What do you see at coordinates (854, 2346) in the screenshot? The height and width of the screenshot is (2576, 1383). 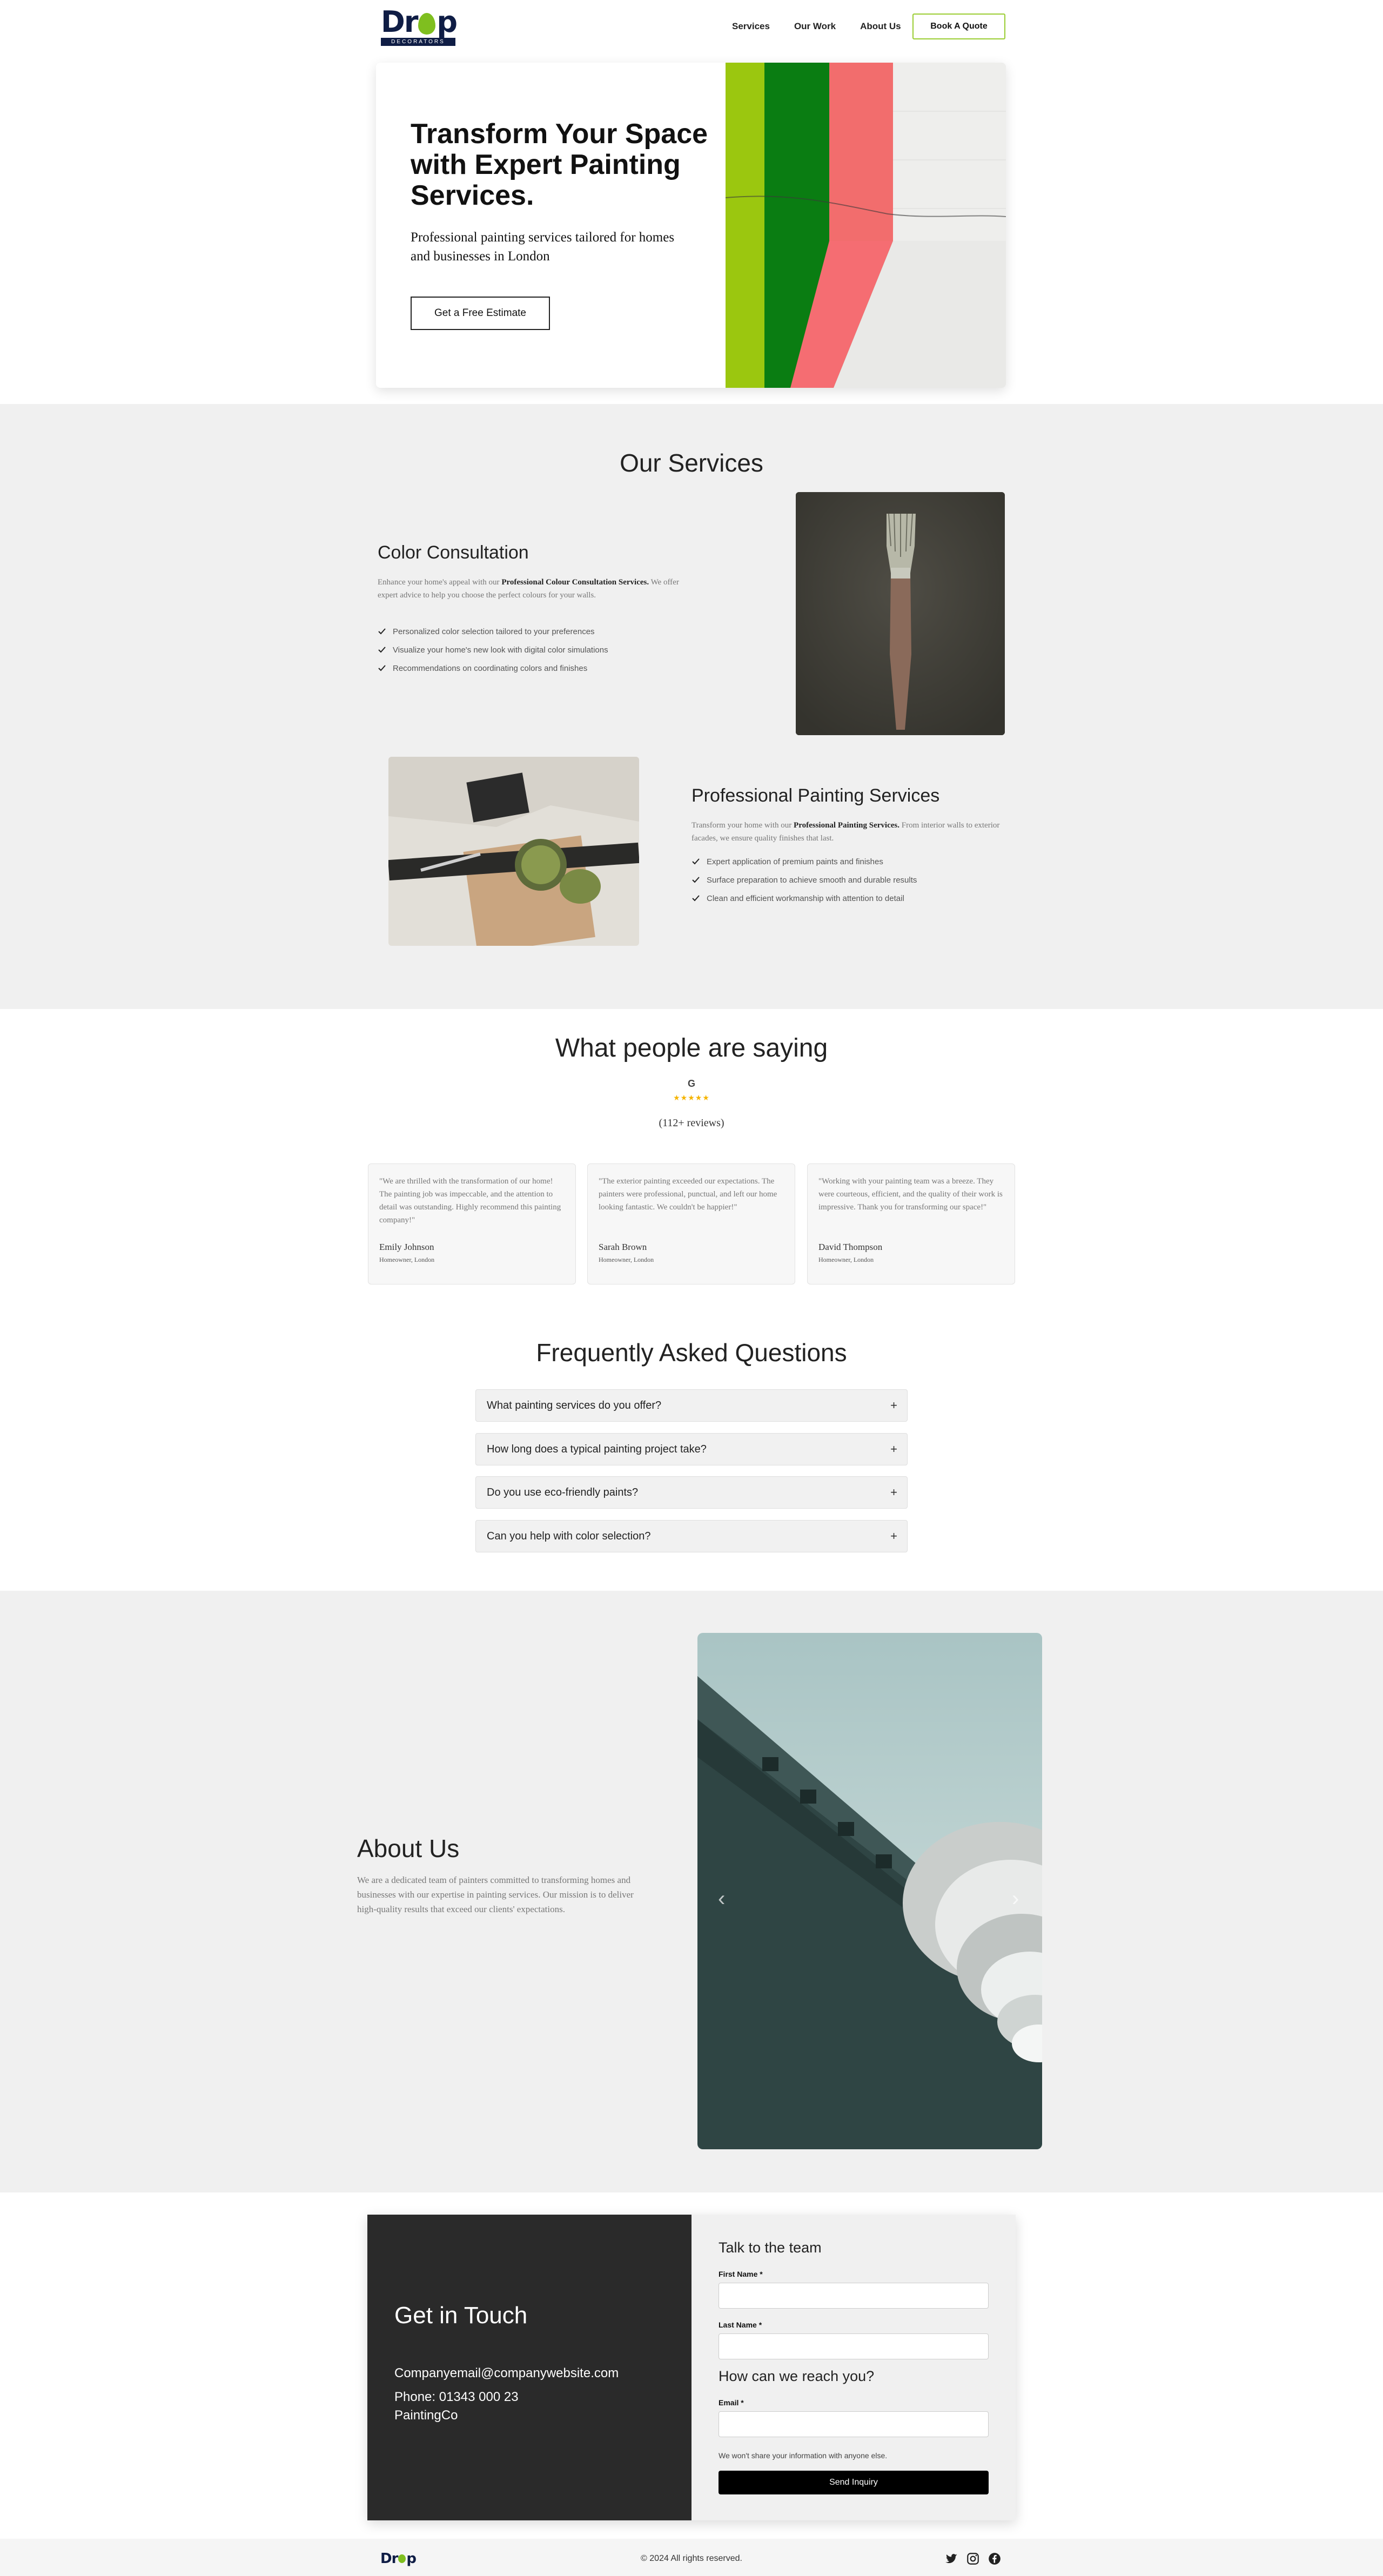 I see `last-name-field` at bounding box center [854, 2346].